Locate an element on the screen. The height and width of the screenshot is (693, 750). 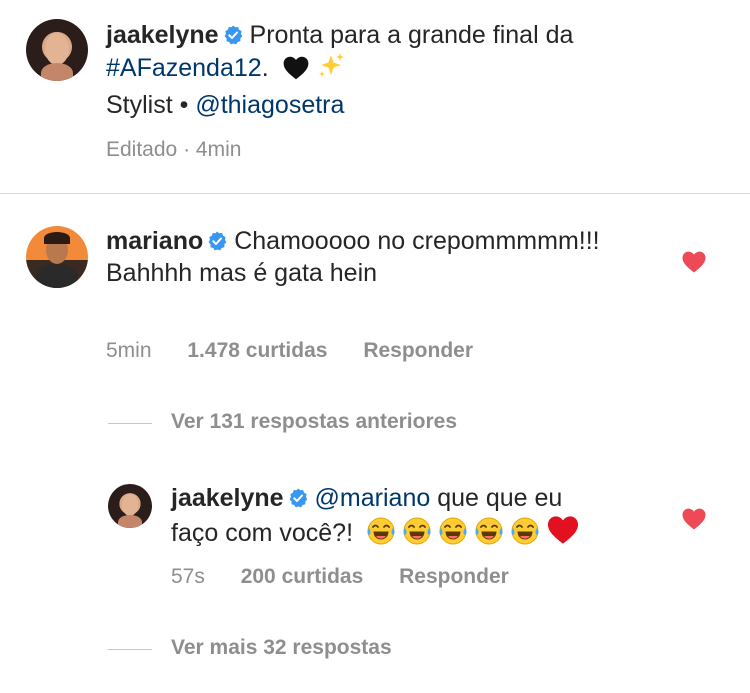
caption-meta: Editado · 4min is located at coordinates (173, 150).